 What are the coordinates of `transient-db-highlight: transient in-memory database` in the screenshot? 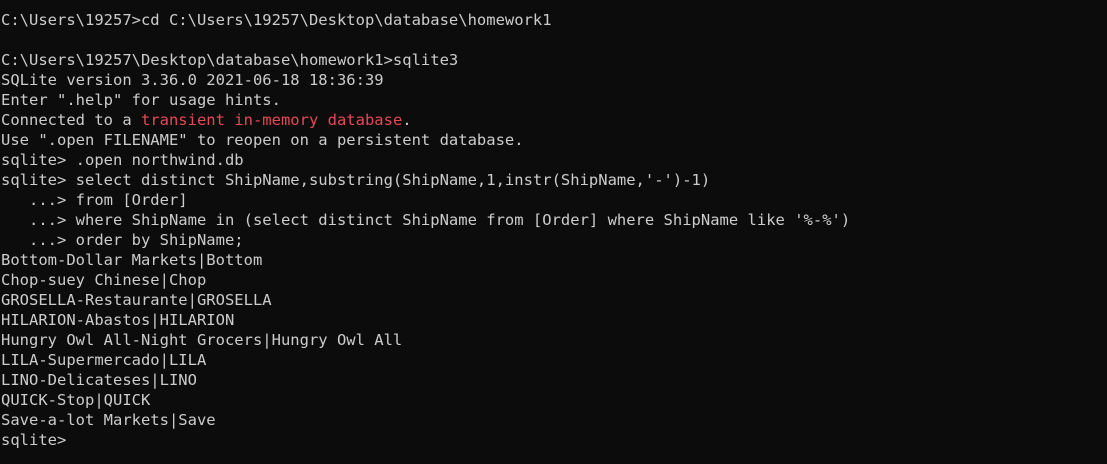 It's located at (271, 120).